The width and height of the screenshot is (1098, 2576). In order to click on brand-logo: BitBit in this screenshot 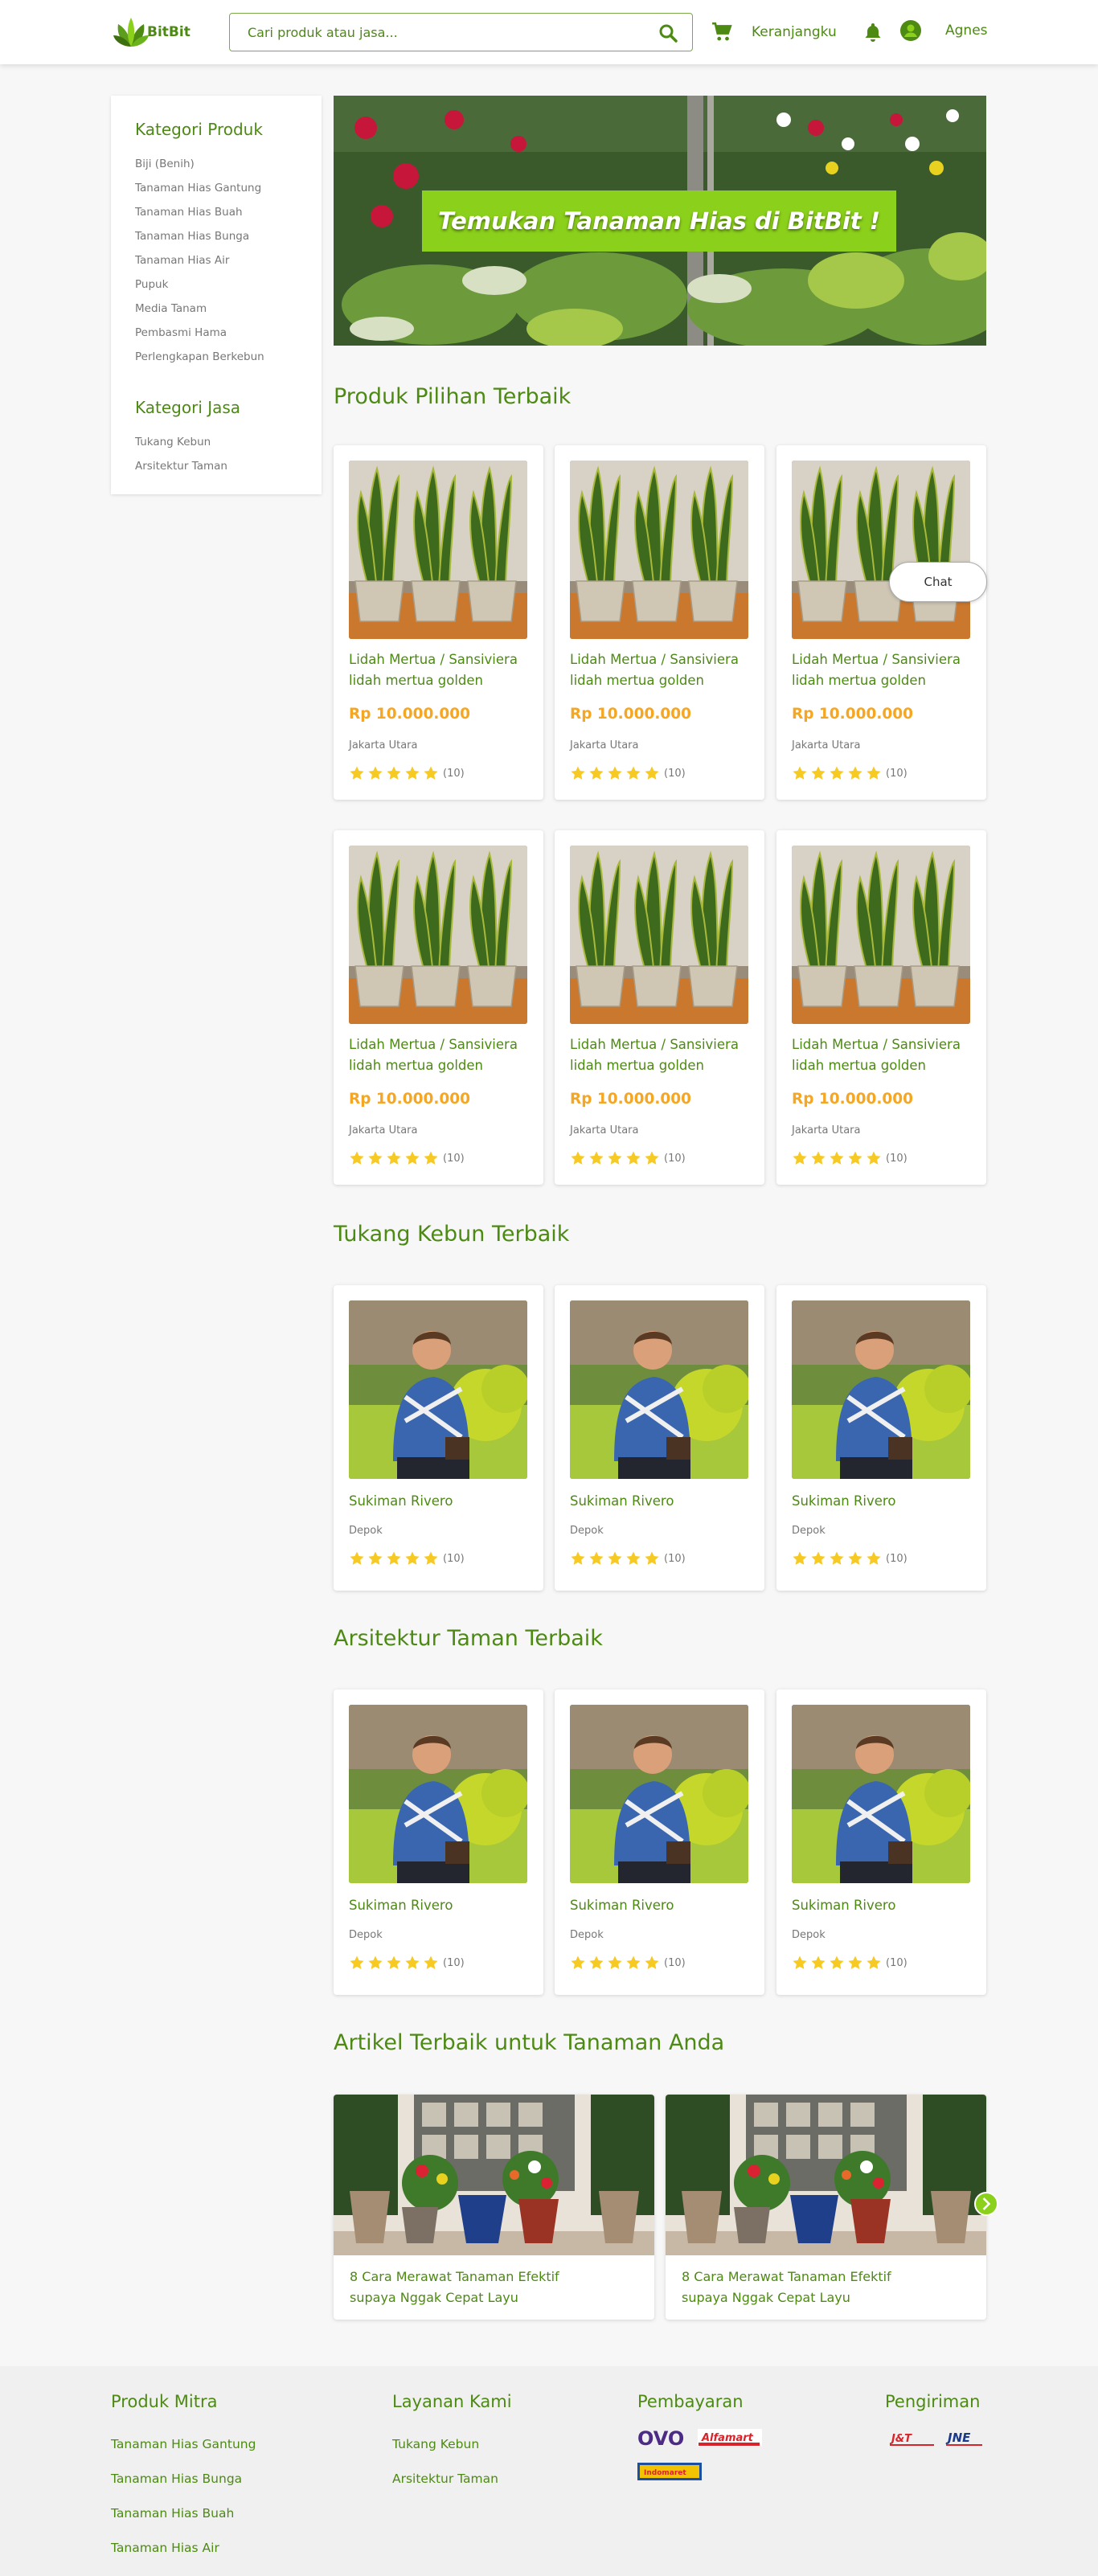, I will do `click(158, 32)`.